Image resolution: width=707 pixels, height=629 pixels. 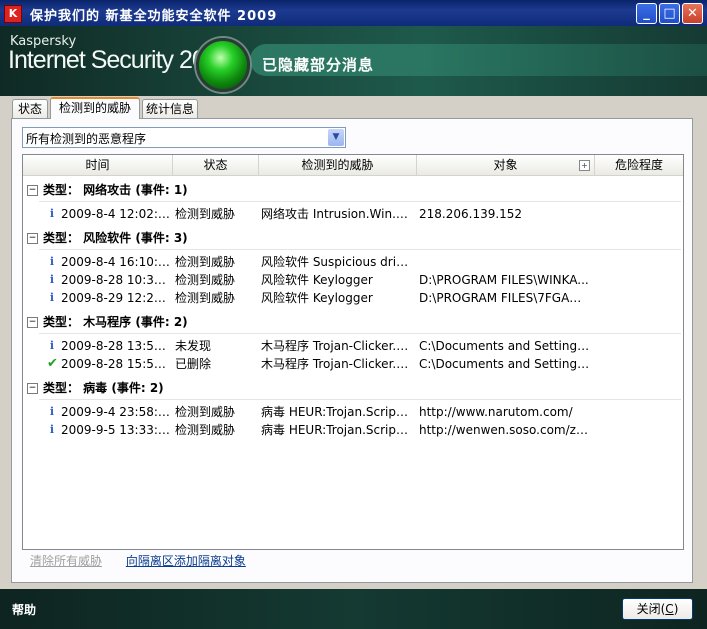 What do you see at coordinates (193, 346) in the screenshot?
I see `cell-status: 未发现` at bounding box center [193, 346].